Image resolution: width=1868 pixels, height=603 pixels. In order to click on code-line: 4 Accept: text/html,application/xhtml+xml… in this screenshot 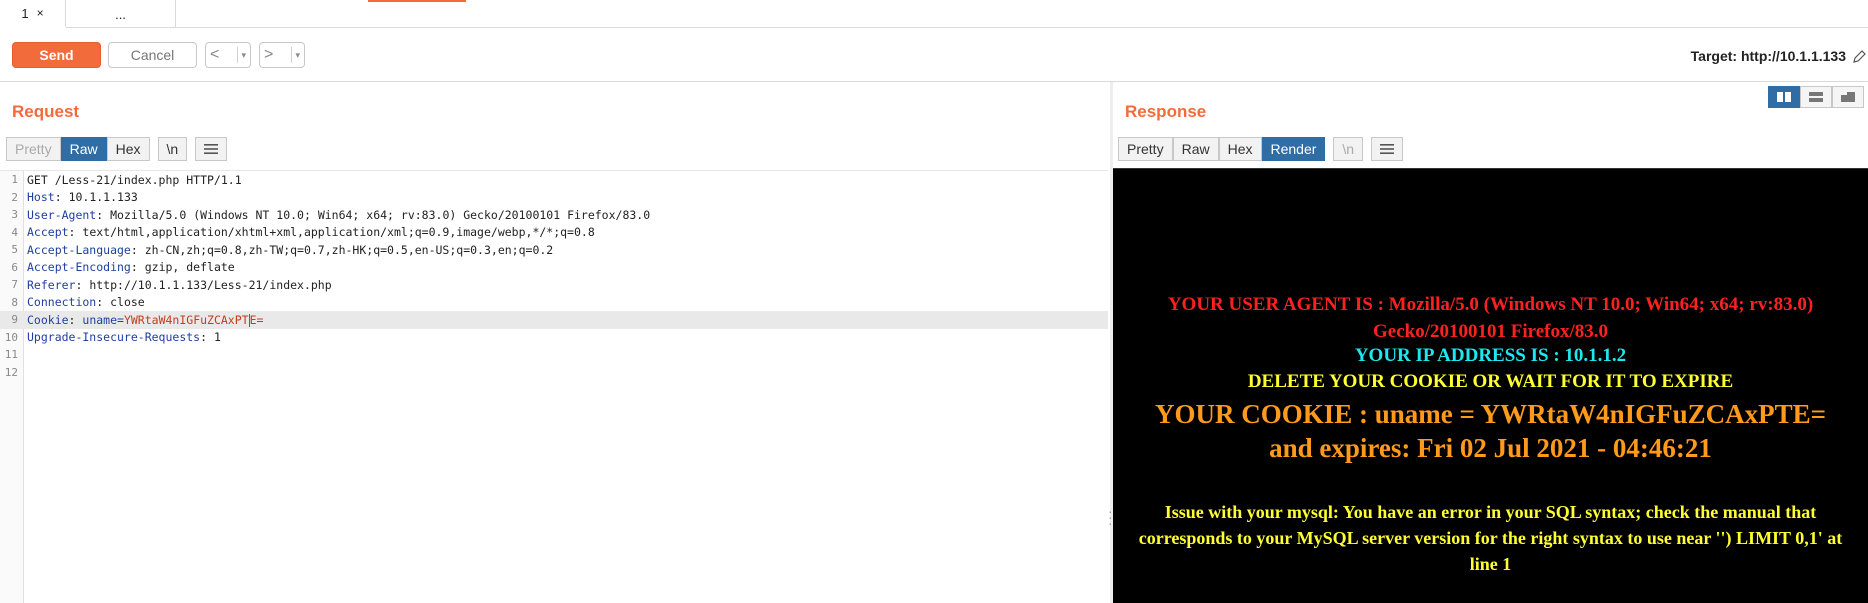, I will do `click(554, 233)`.